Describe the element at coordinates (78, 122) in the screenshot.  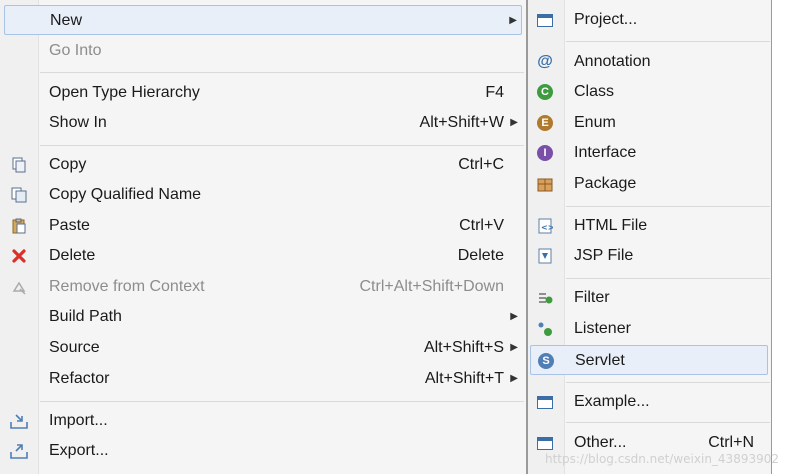
I see `menu-item-label: Show In` at that location.